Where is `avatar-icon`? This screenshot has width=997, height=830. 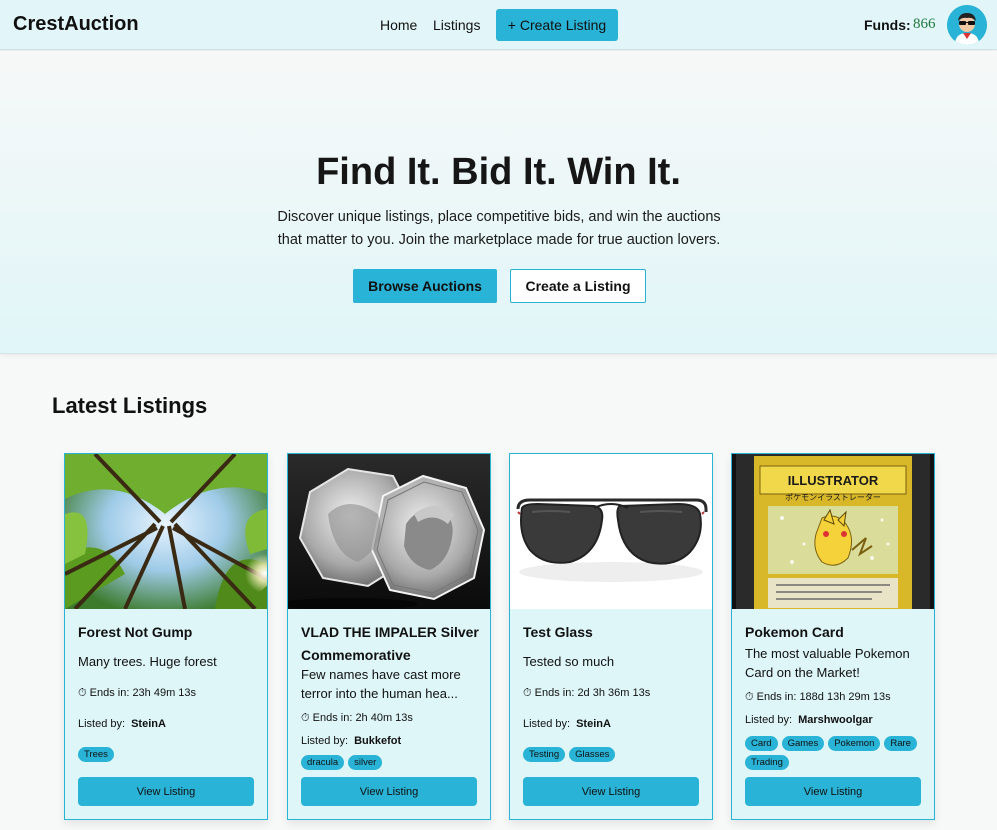 avatar-icon is located at coordinates (967, 25).